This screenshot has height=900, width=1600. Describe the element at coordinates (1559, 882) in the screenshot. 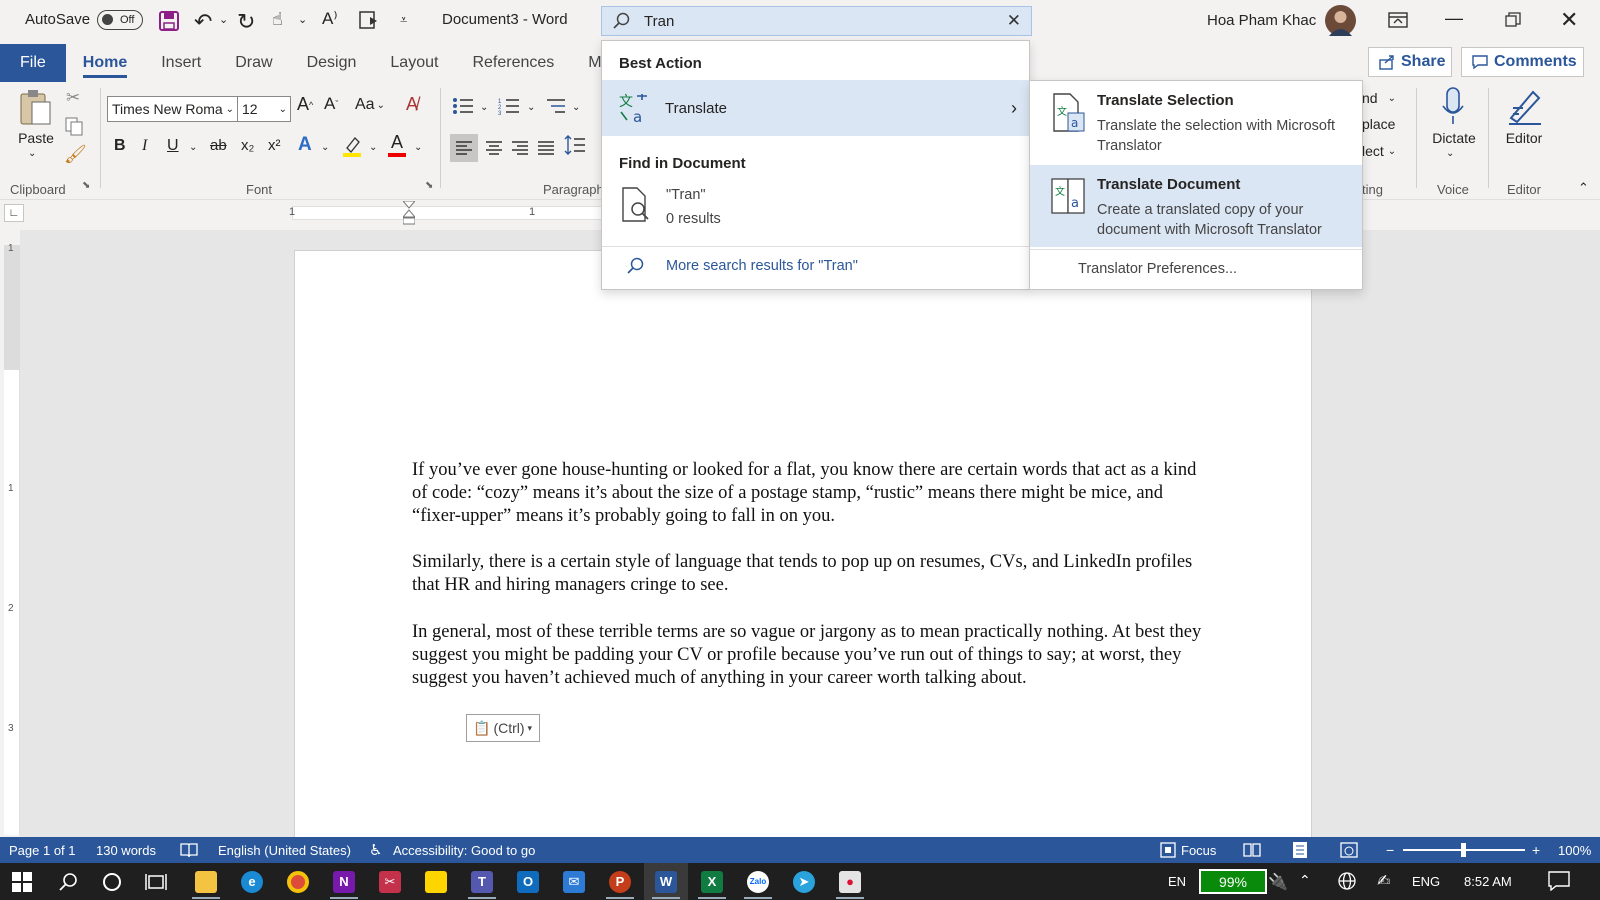

I see `notifications-icon` at that location.